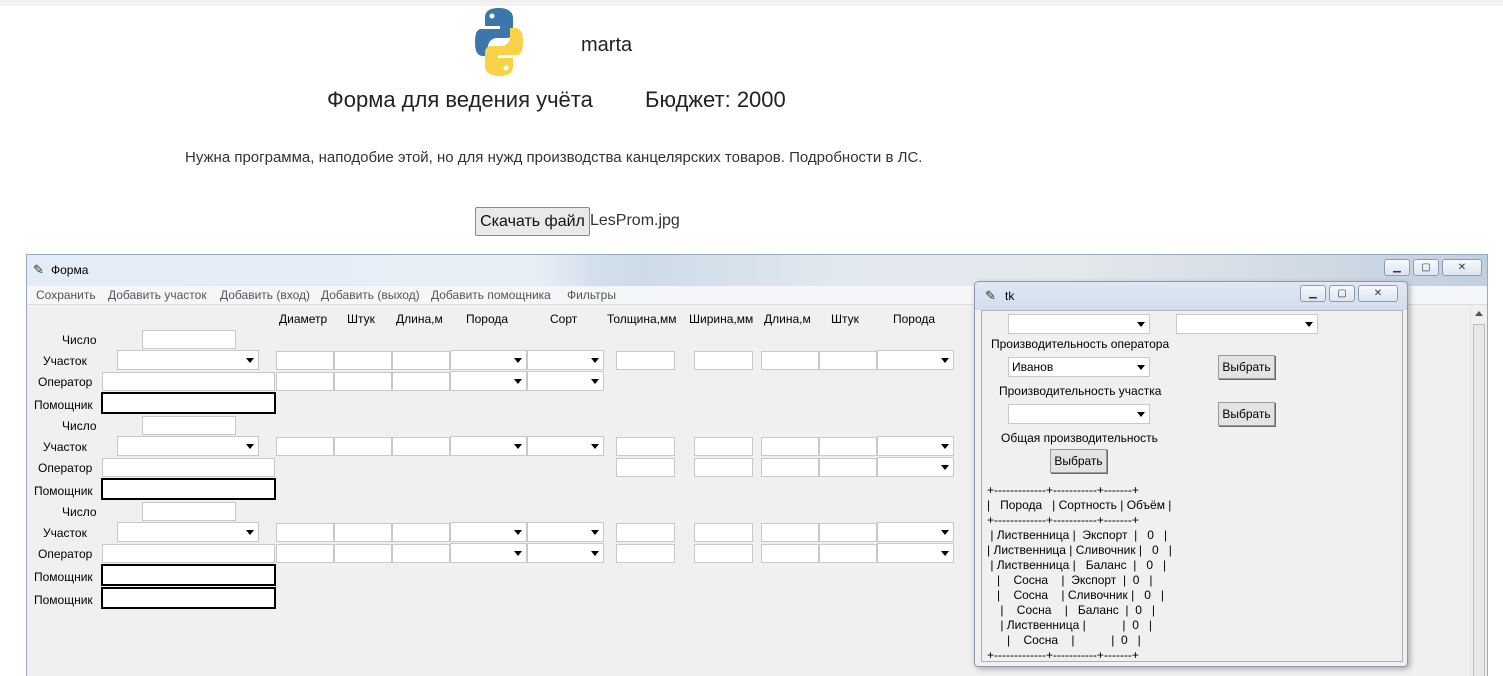 This screenshot has height=676, width=1503. I want to click on download-file-button: Скачать файл, so click(532, 221).